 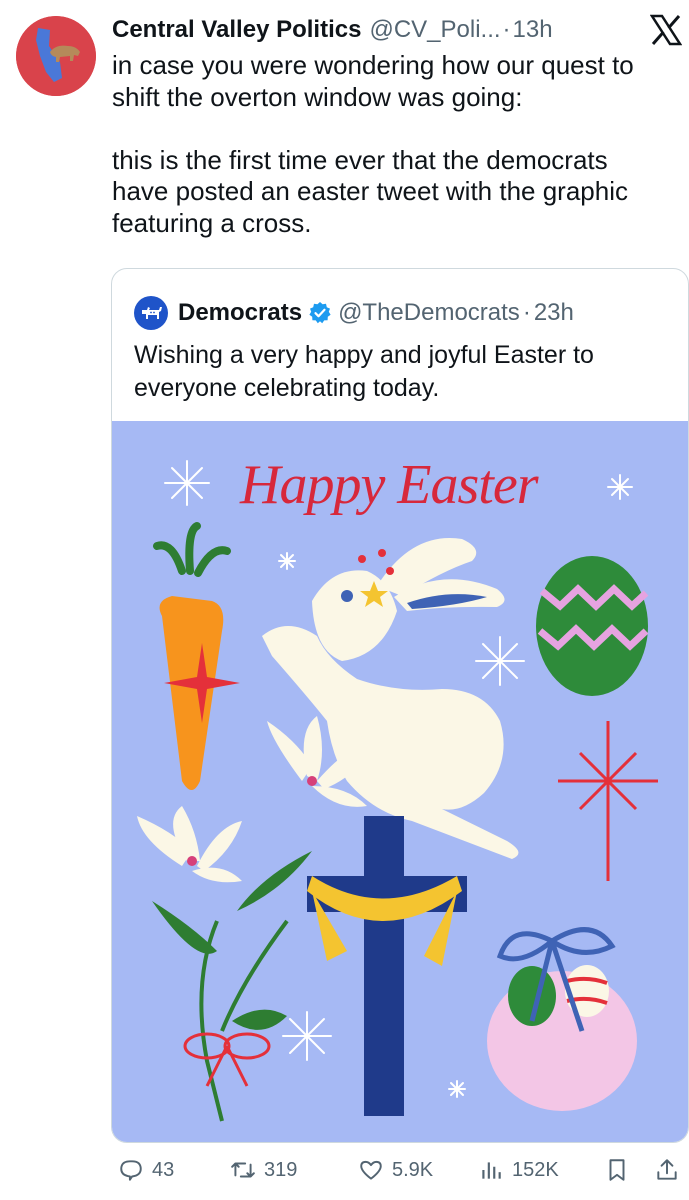 I want to click on repost-count: 319, so click(x=281, y=1169).